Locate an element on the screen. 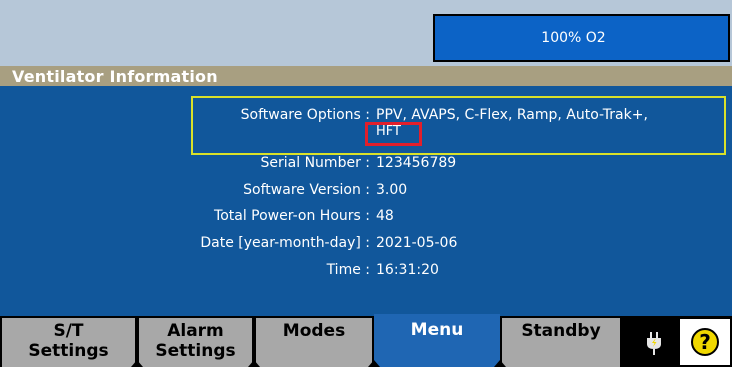  o2-label: 100% O2 is located at coordinates (573, 38).